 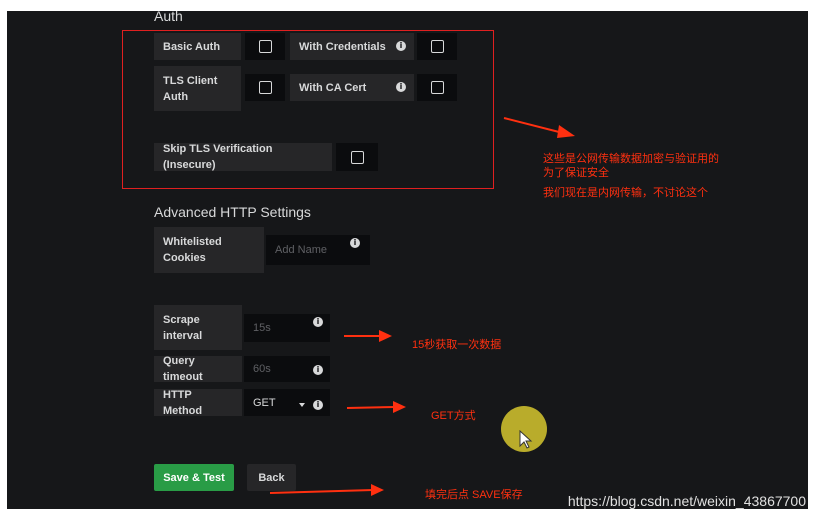 What do you see at coordinates (377, 490) in the screenshot?
I see `save-arrow-head` at bounding box center [377, 490].